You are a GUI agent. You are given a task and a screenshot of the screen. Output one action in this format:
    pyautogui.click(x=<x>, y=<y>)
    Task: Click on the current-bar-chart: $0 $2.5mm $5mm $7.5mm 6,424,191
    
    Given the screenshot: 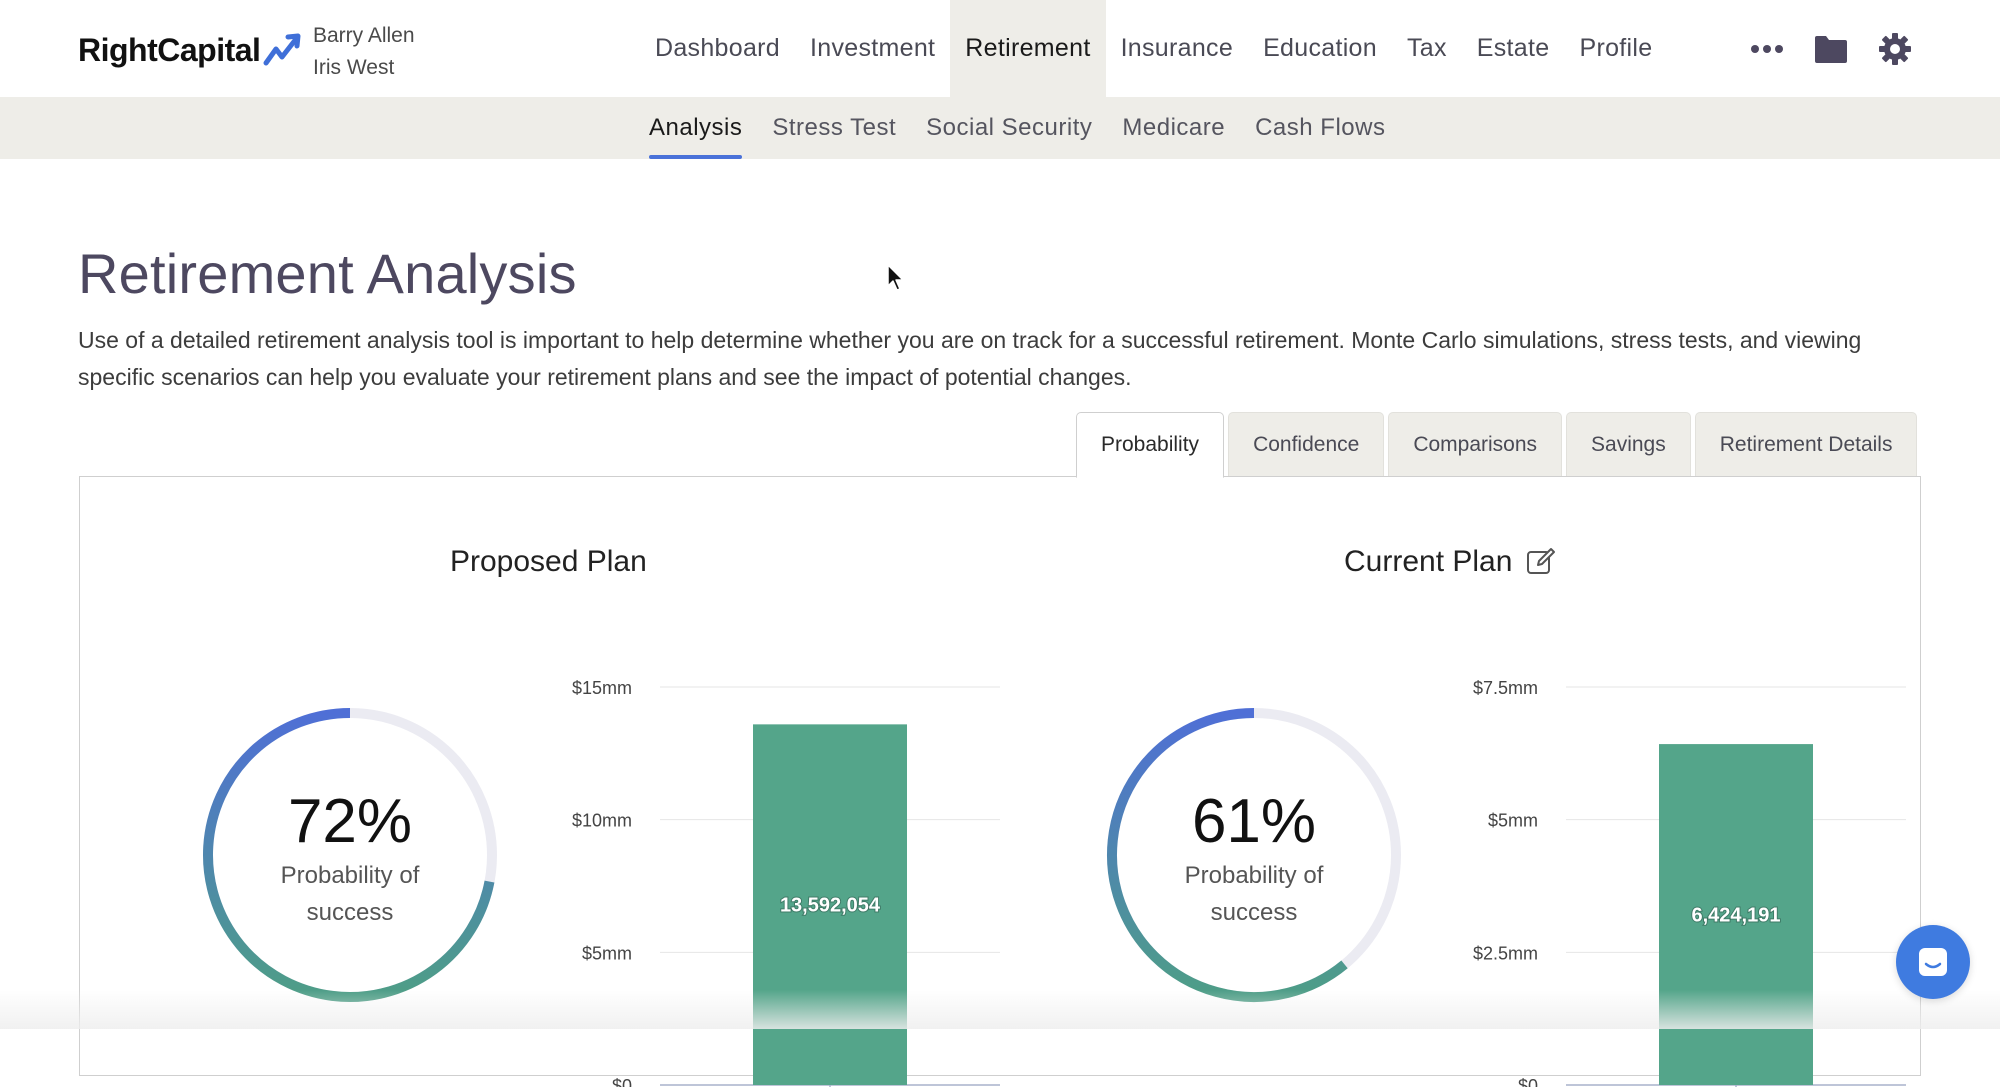 What is the action you would take?
    pyautogui.click(x=1686, y=879)
    